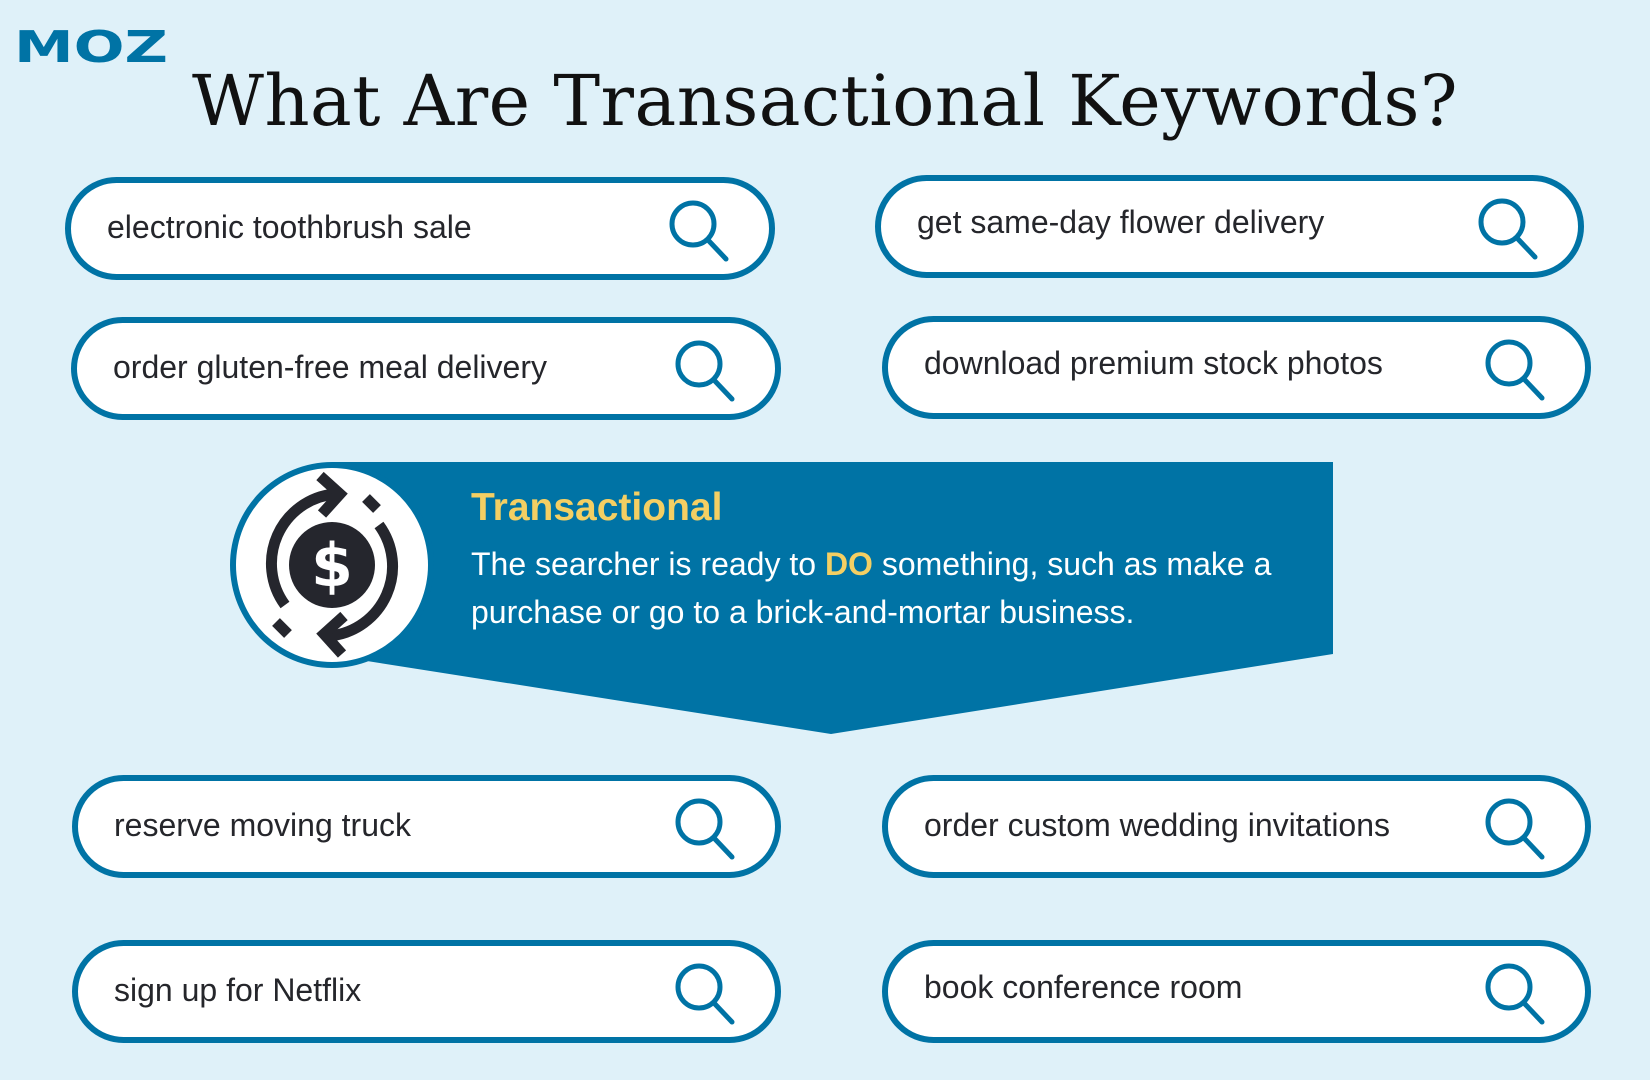 The width and height of the screenshot is (1650, 1080). I want to click on search-box: order gluten-free meal delivery, so click(426, 368).